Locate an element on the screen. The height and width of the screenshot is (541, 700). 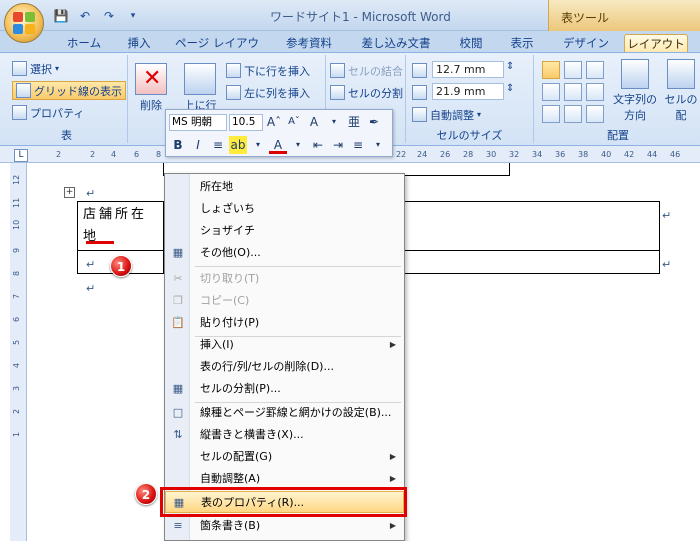
font-name-dropdown: MS 明朝 is located at coordinates (198, 122).